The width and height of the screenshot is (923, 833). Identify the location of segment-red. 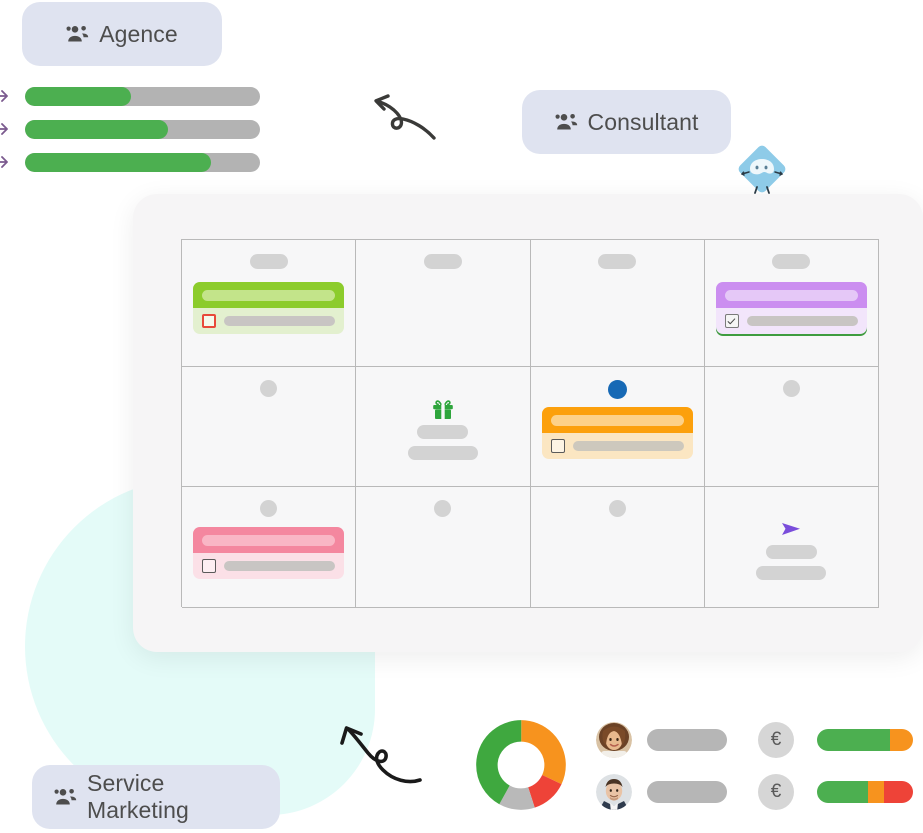
(898, 792).